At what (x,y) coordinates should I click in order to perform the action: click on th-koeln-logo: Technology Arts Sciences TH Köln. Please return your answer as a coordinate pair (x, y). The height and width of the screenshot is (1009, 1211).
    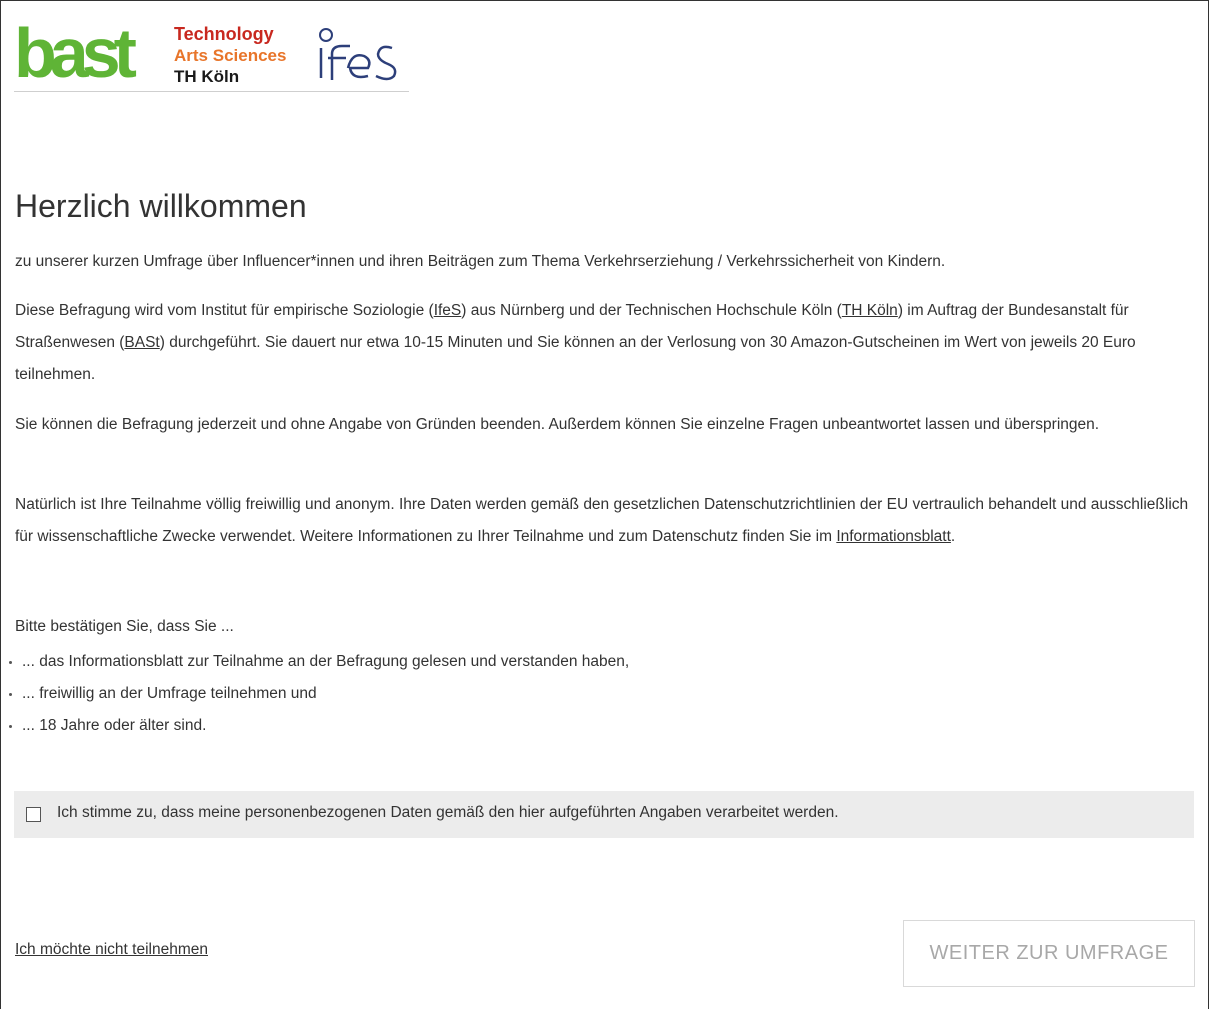
    Looking at the image, I should click on (230, 55).